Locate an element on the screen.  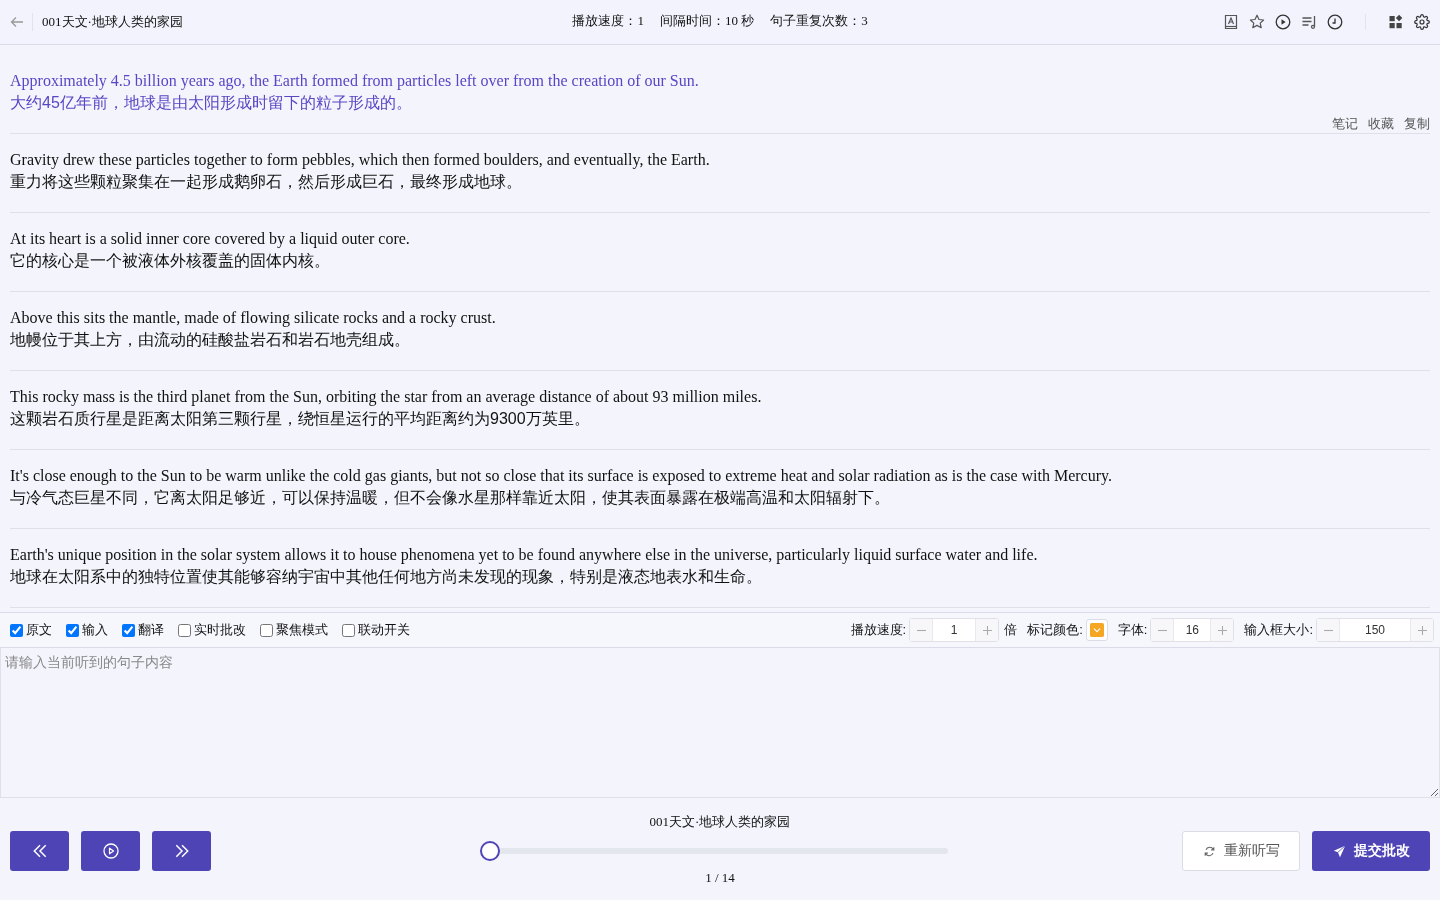
play-button is located at coordinates (110, 851).